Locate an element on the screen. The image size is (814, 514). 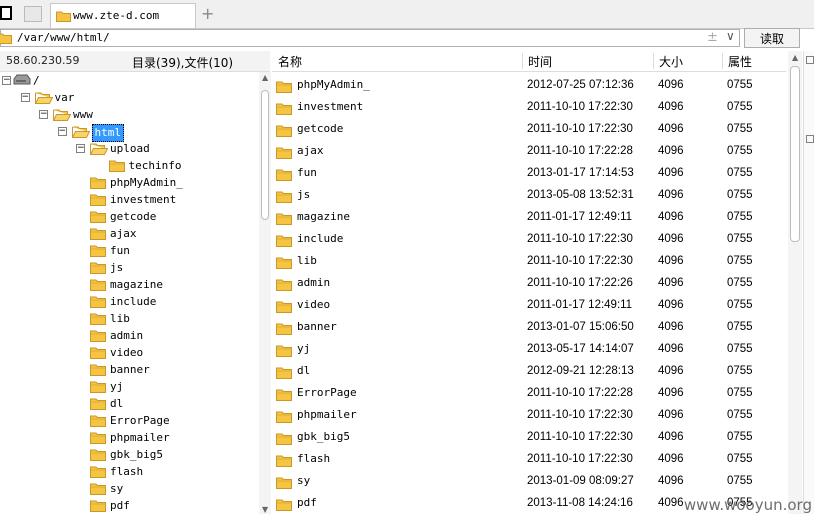
table-row: investment 2011-10-10 17:22:30 4096 0755 is located at coordinates (529, 107).